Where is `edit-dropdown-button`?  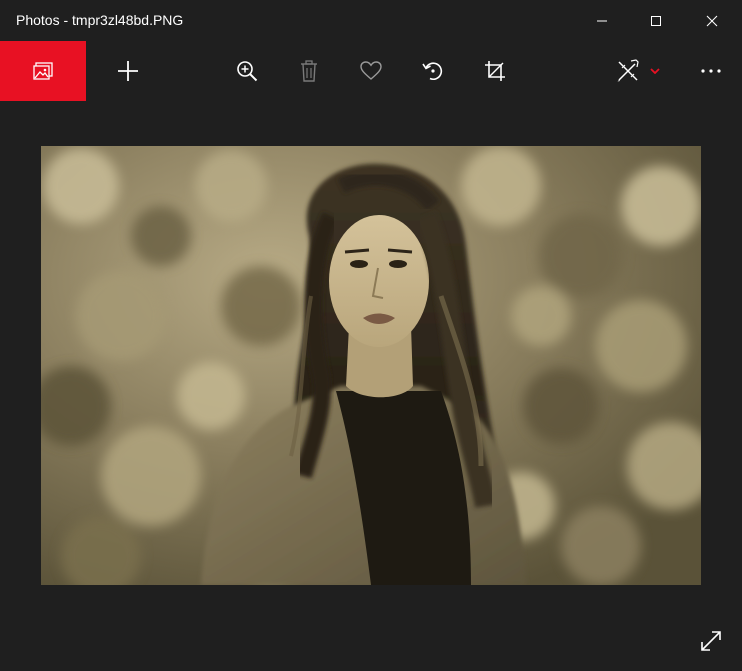 edit-dropdown-button is located at coordinates (655, 71).